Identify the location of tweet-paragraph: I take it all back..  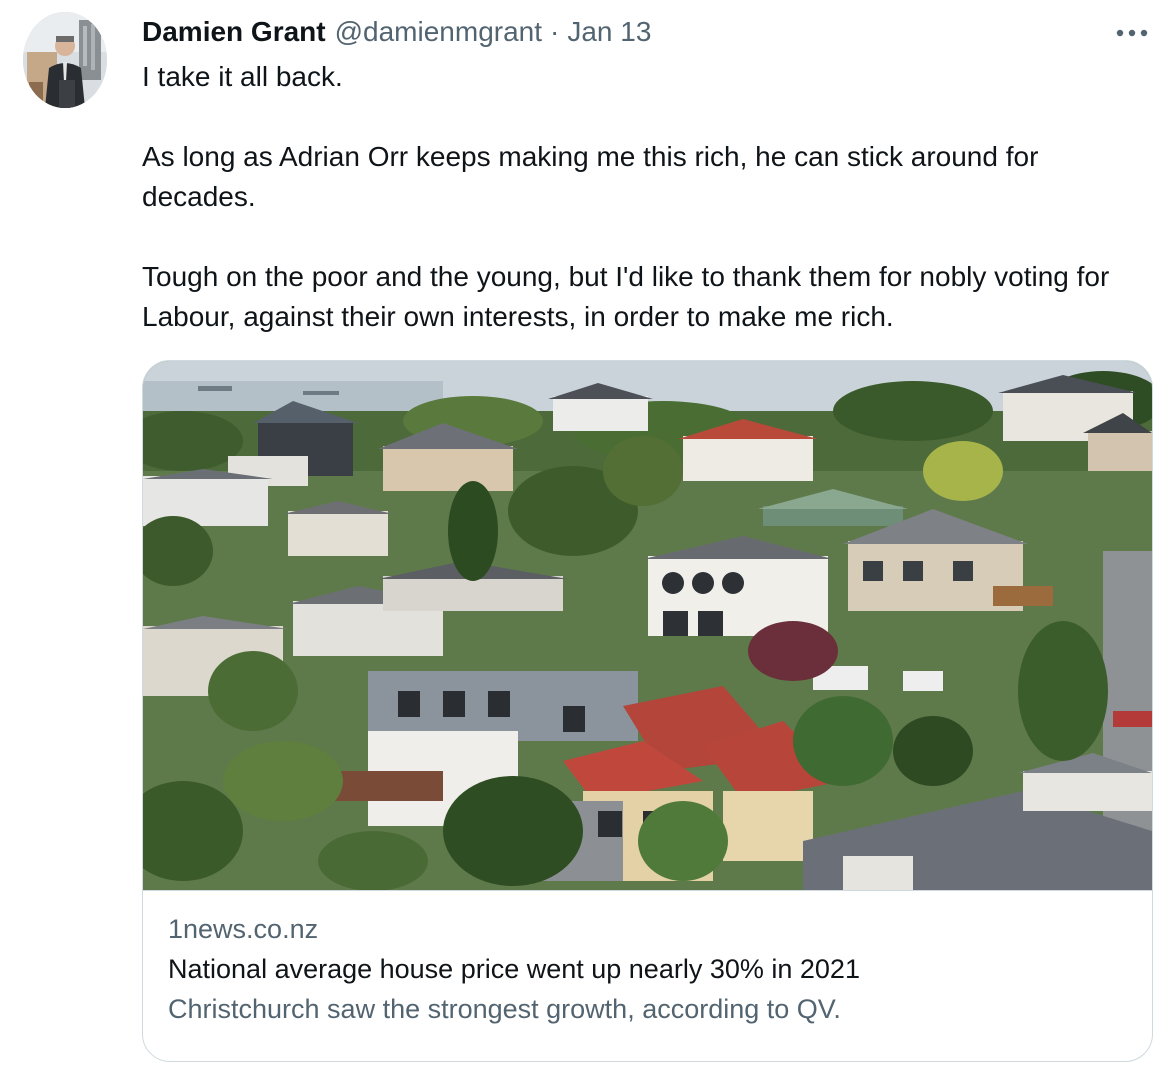
(242, 76).